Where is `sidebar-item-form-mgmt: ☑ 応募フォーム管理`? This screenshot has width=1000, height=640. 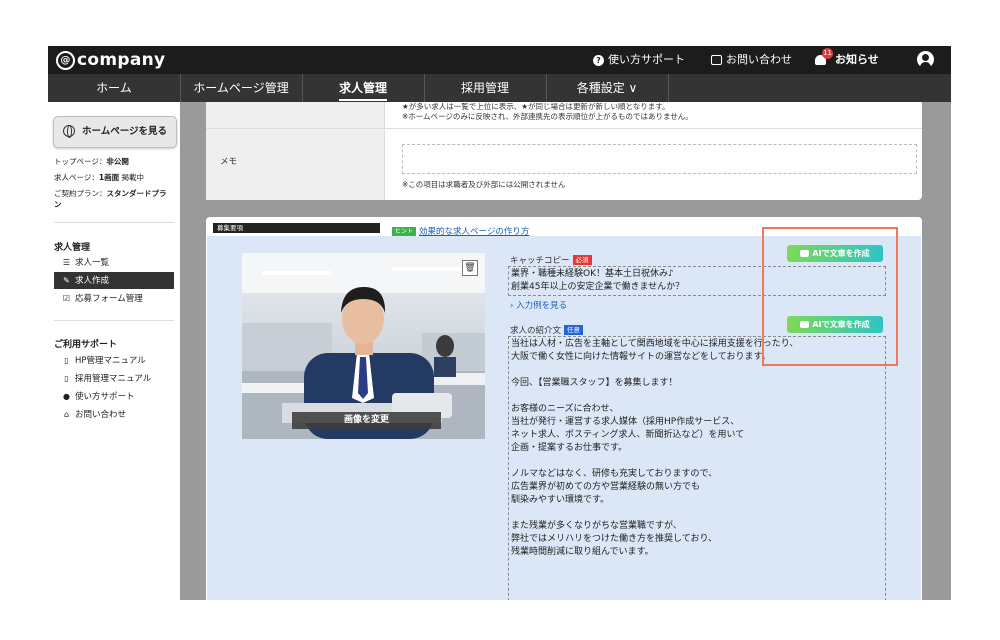 sidebar-item-form-mgmt: ☑ 応募フォーム管理 is located at coordinates (114, 298).